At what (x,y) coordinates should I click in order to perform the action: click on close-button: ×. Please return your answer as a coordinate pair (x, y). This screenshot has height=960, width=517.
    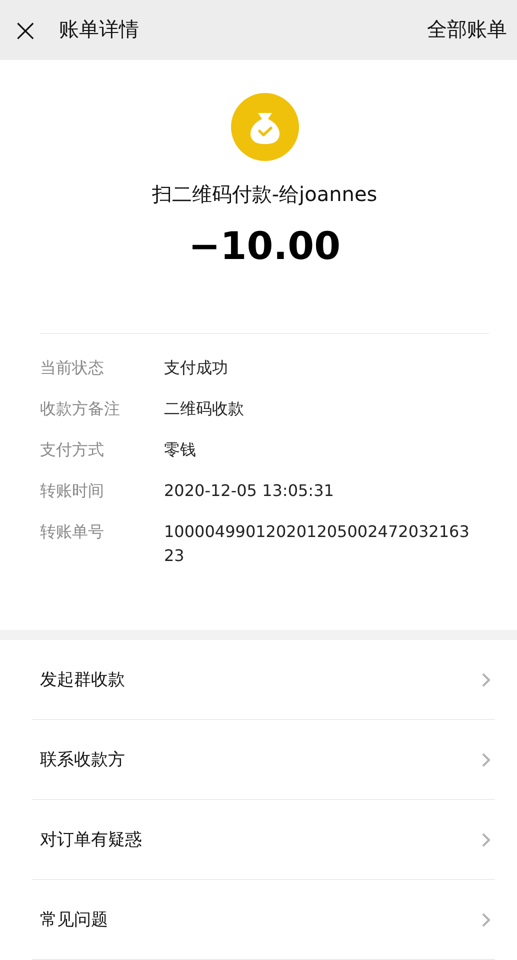
    Looking at the image, I should click on (25, 30).